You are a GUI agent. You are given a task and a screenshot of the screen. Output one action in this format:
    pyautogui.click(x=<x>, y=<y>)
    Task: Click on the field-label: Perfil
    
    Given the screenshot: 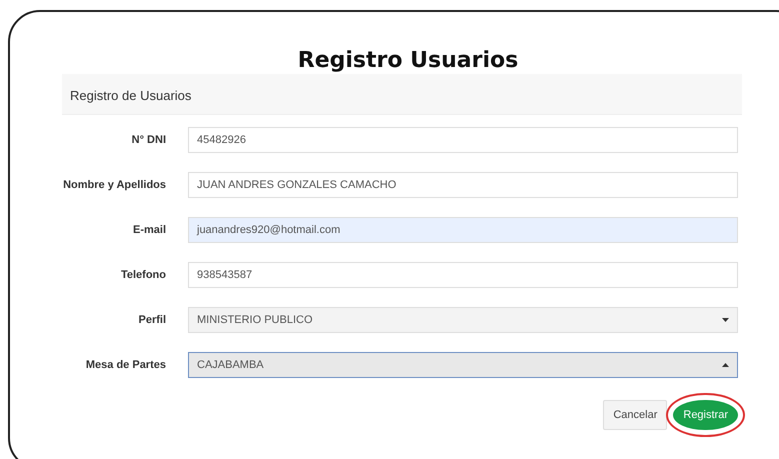 What is the action you would take?
    pyautogui.click(x=151, y=320)
    